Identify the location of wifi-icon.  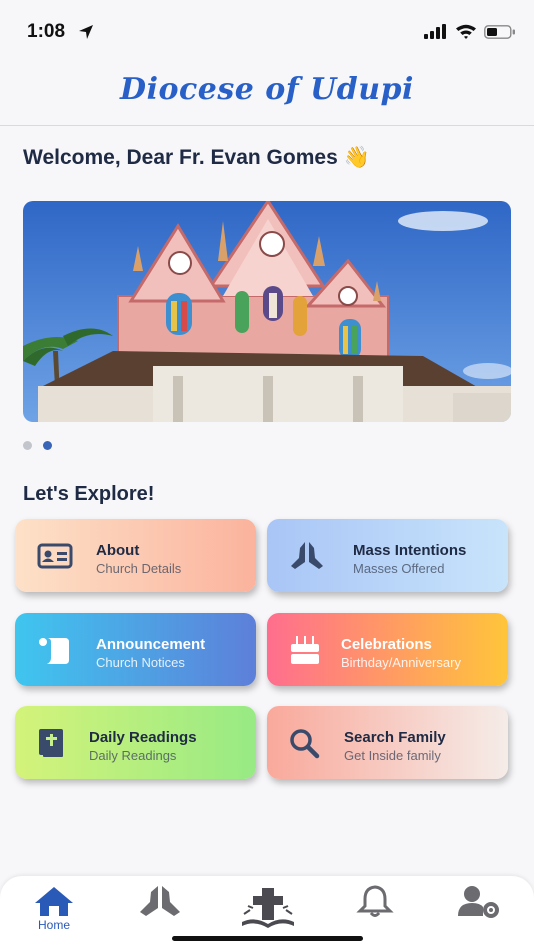
(466, 31).